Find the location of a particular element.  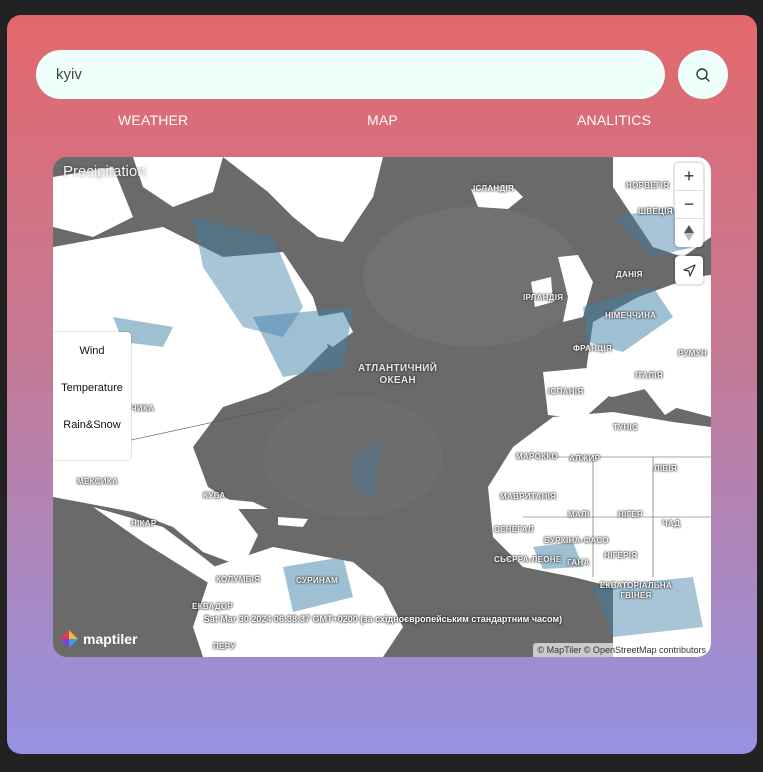

map-label-mauritania: МАВРИТАНІЯ is located at coordinates (528, 496).